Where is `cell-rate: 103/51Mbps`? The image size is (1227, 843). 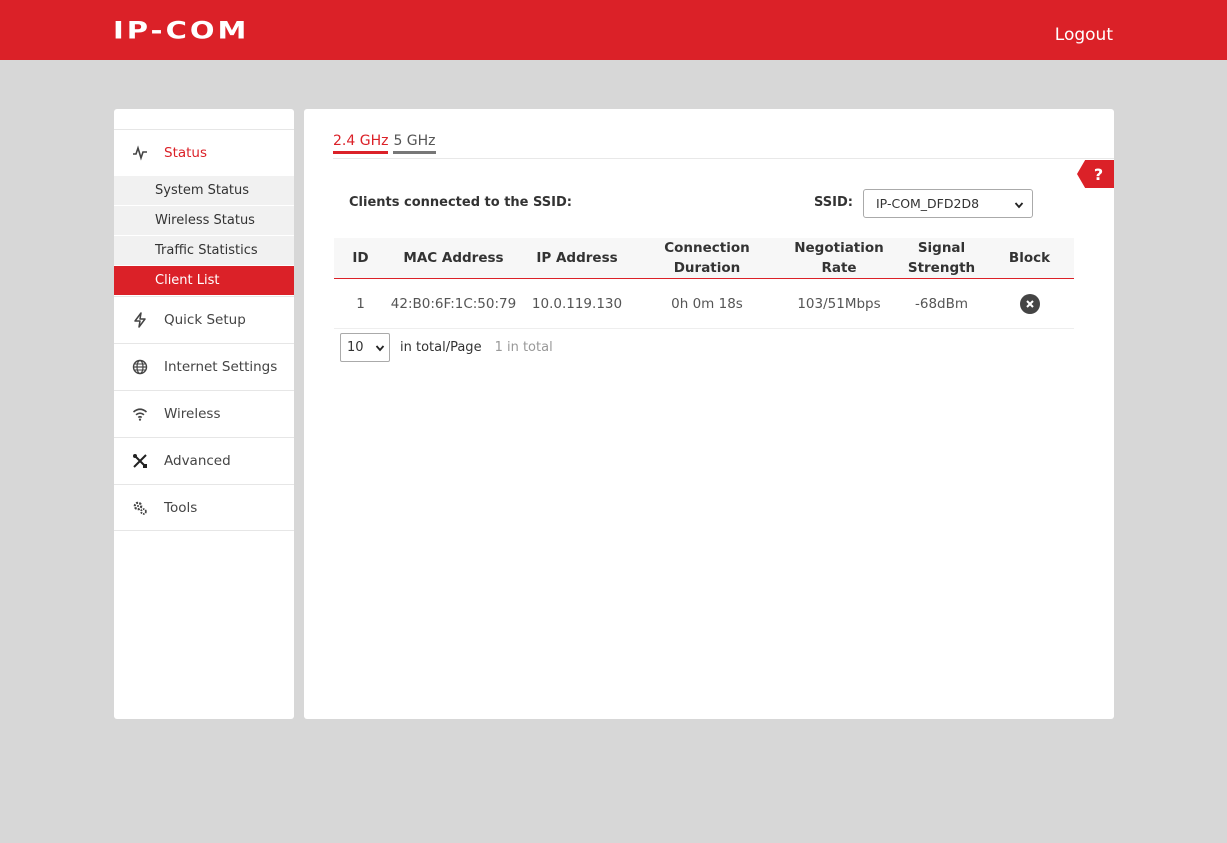 cell-rate: 103/51Mbps is located at coordinates (839, 303).